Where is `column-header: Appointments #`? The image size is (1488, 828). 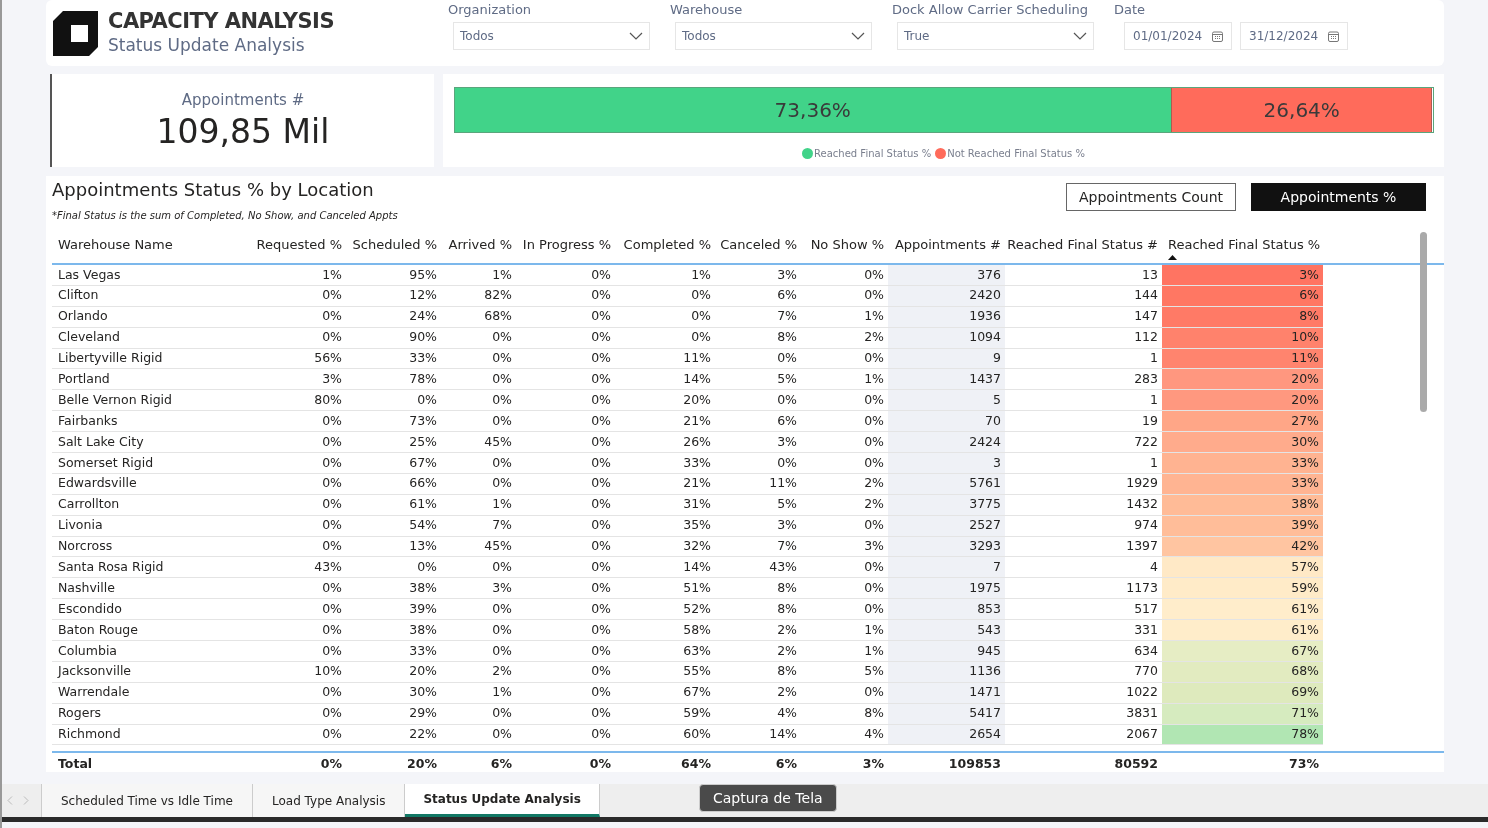
column-header: Appointments # is located at coordinates (947, 245).